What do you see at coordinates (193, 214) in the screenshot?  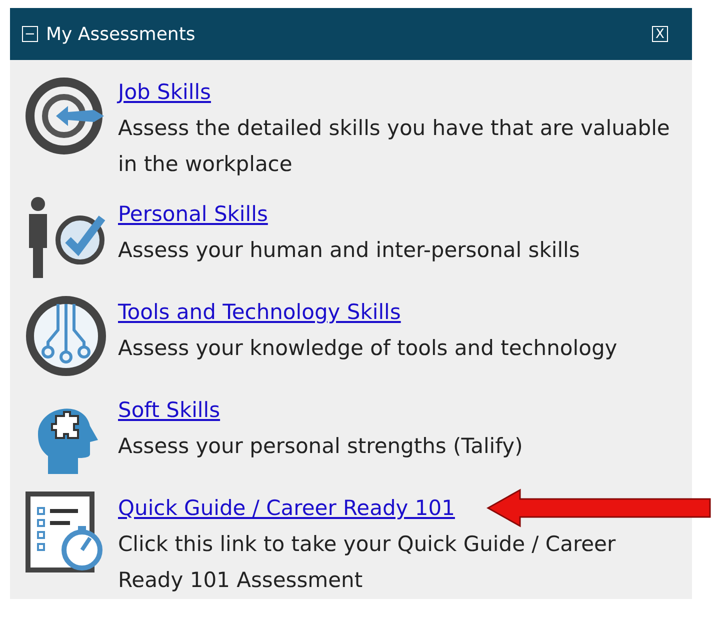 I see `assessment-link: Personal Skills` at bounding box center [193, 214].